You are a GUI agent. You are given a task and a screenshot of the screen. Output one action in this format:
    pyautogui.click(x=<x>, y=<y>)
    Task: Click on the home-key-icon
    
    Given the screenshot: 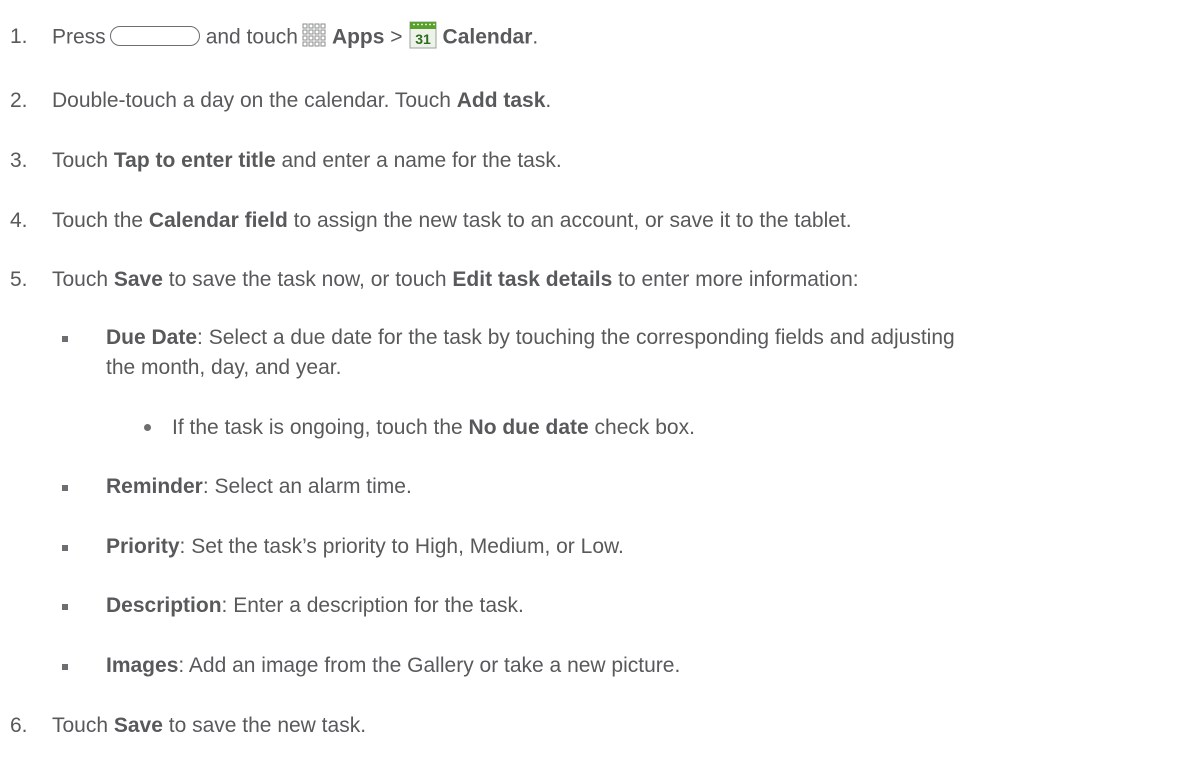 What is the action you would take?
    pyautogui.click(x=154, y=36)
    